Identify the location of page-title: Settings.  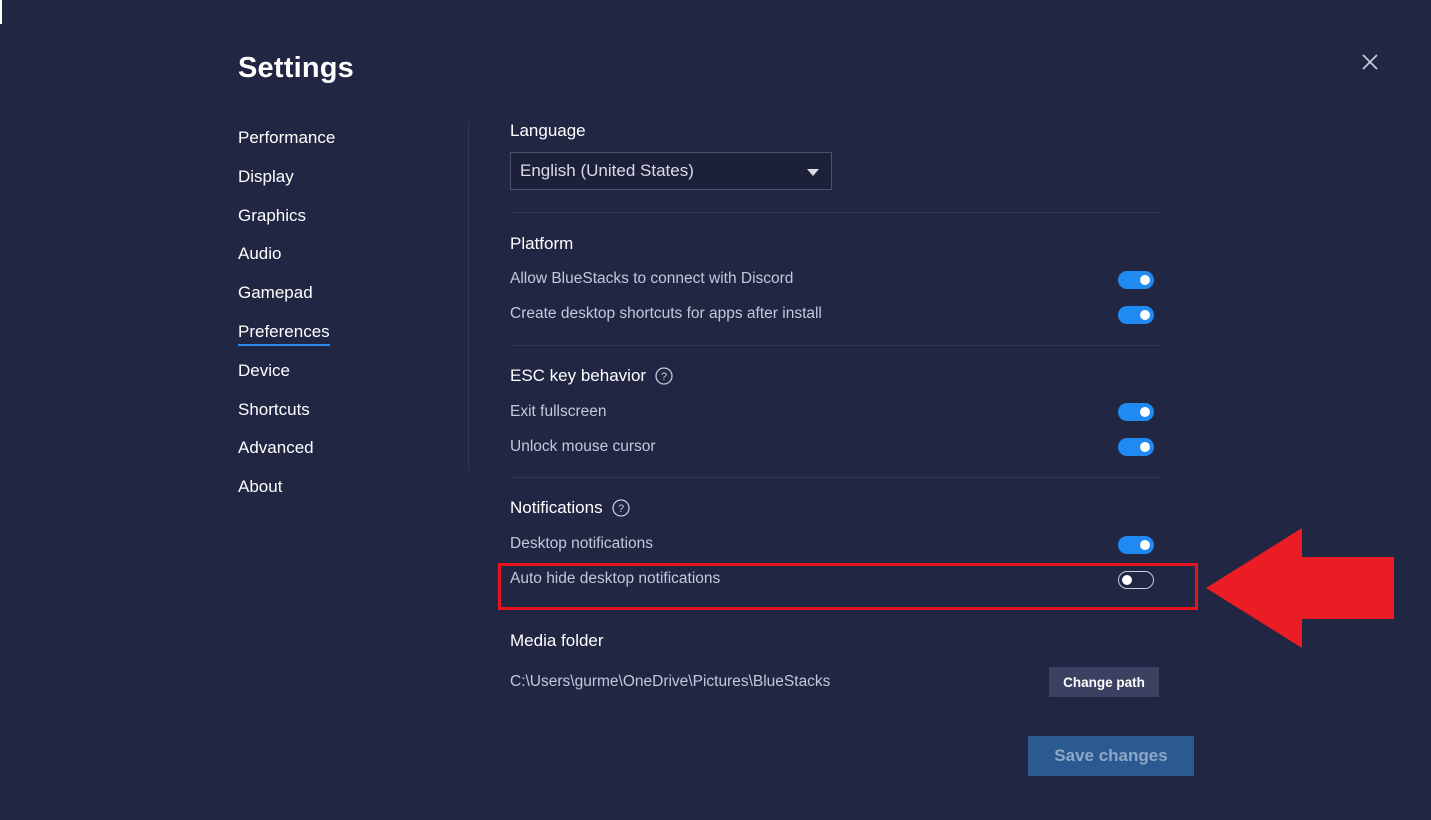
(296, 68).